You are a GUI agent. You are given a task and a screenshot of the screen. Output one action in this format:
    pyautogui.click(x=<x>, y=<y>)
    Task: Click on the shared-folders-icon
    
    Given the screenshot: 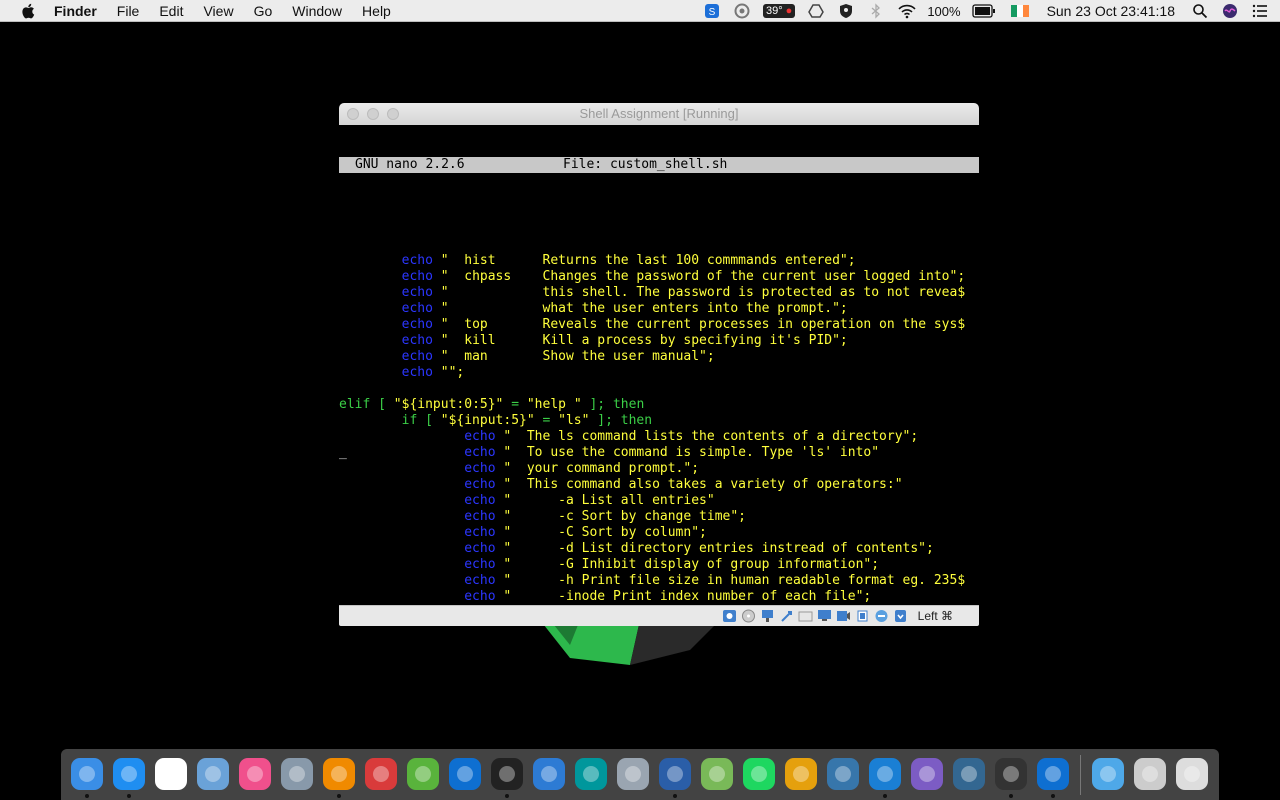 What is the action you would take?
    pyautogui.click(x=805, y=616)
    